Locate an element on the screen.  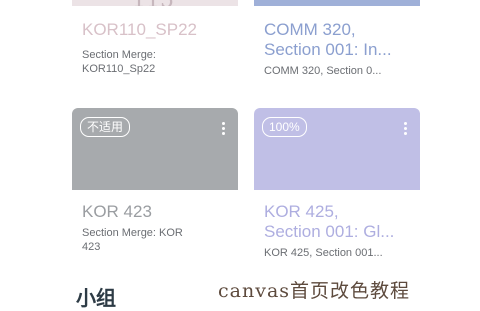
course-card-title: COMM 320, is located at coordinates (339, 30).